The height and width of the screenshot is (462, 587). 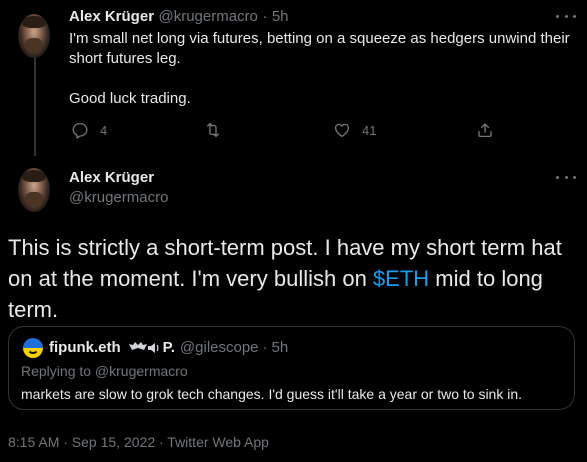 I want to click on tweet-meta: 8:15 AM · Sep 15, 2022 · Twitter Web App, so click(x=138, y=442).